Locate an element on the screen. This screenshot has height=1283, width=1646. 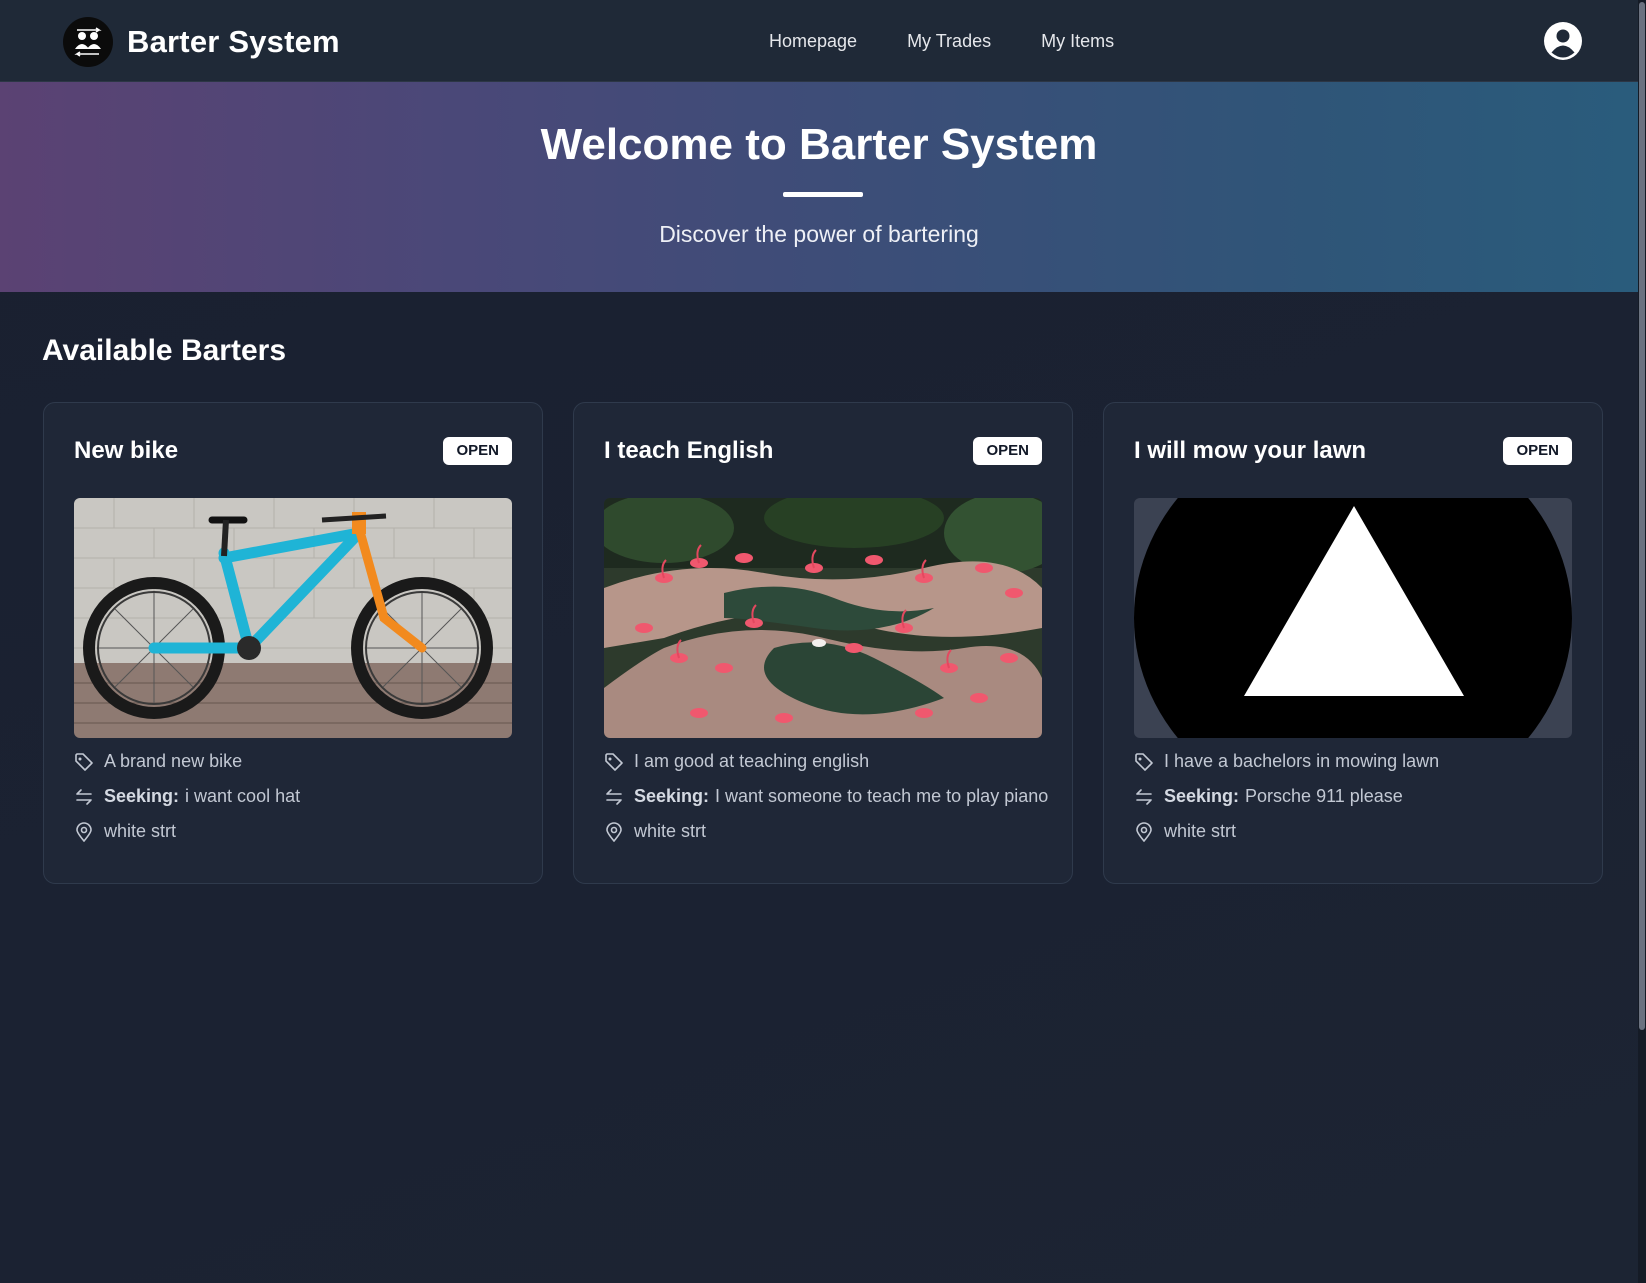
page-scrollbar is located at coordinates (1642, 641).